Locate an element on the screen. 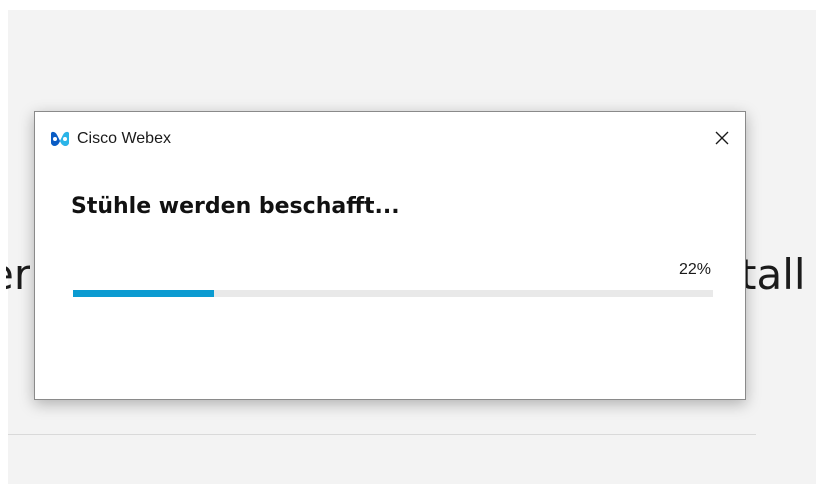 The height and width of the screenshot is (484, 816). progress-bar is located at coordinates (393, 293).